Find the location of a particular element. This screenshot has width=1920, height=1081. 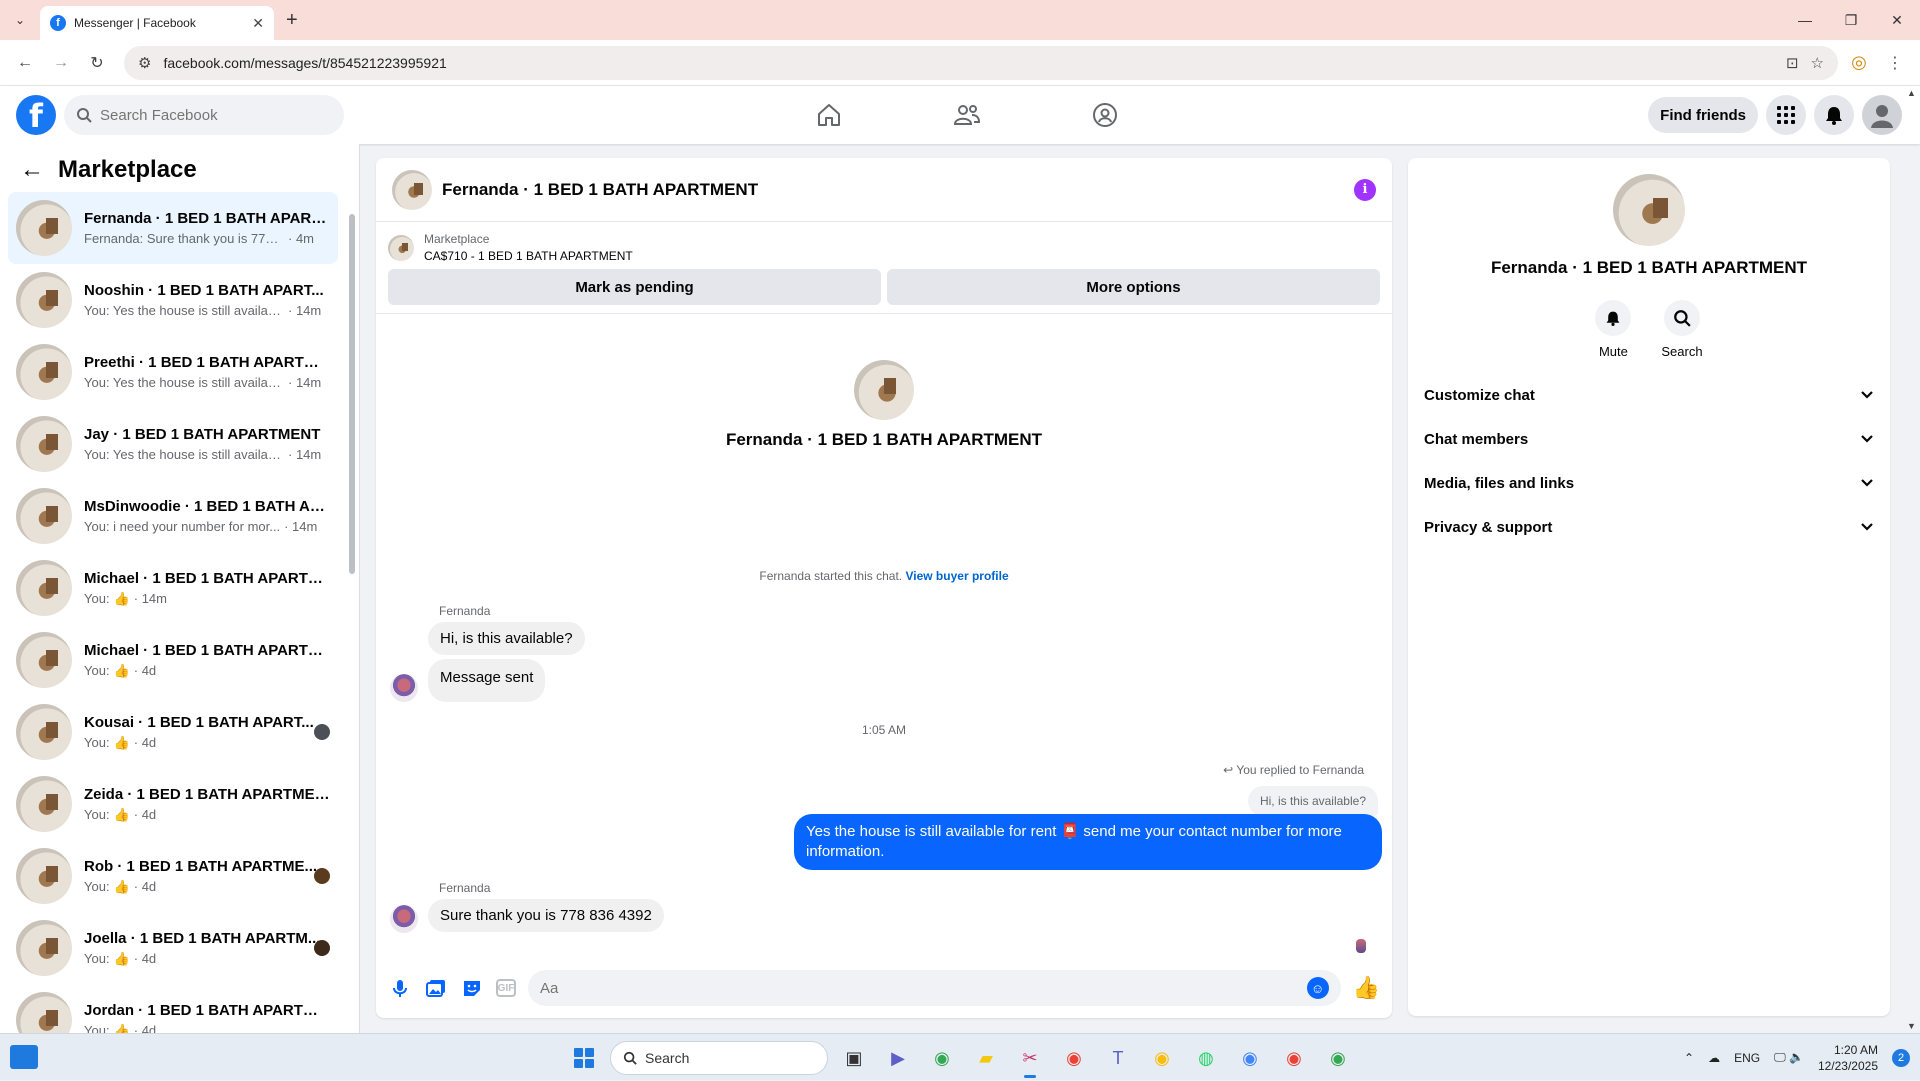

more-options-button: More options is located at coordinates (1133, 287).